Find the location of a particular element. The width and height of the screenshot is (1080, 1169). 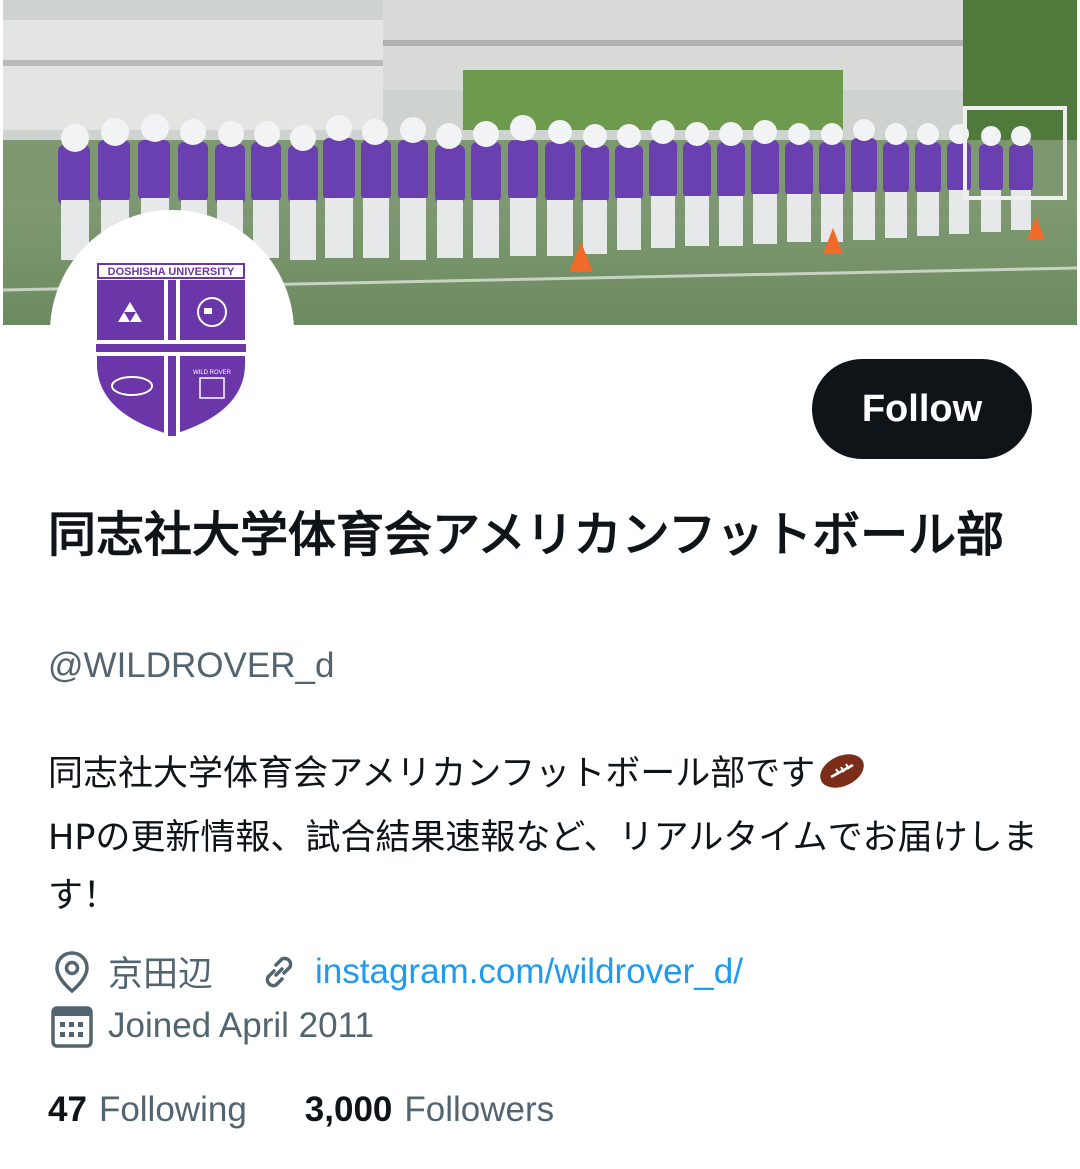

display-name: 同志社大学体育会アメリカンフットボール部 is located at coordinates (526, 535).